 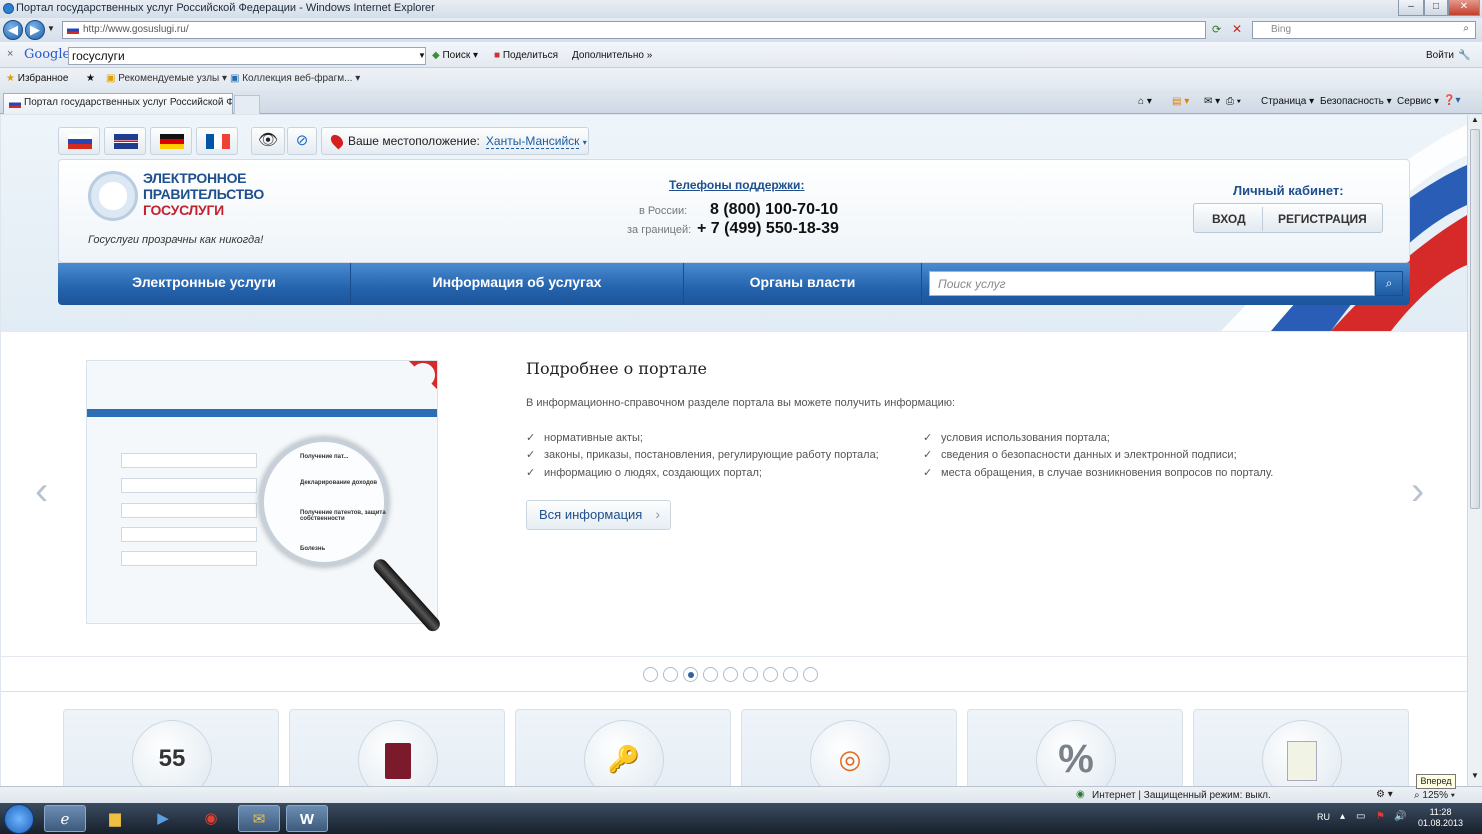 I want to click on google-search-input: госуслуги, so click(x=247, y=56).